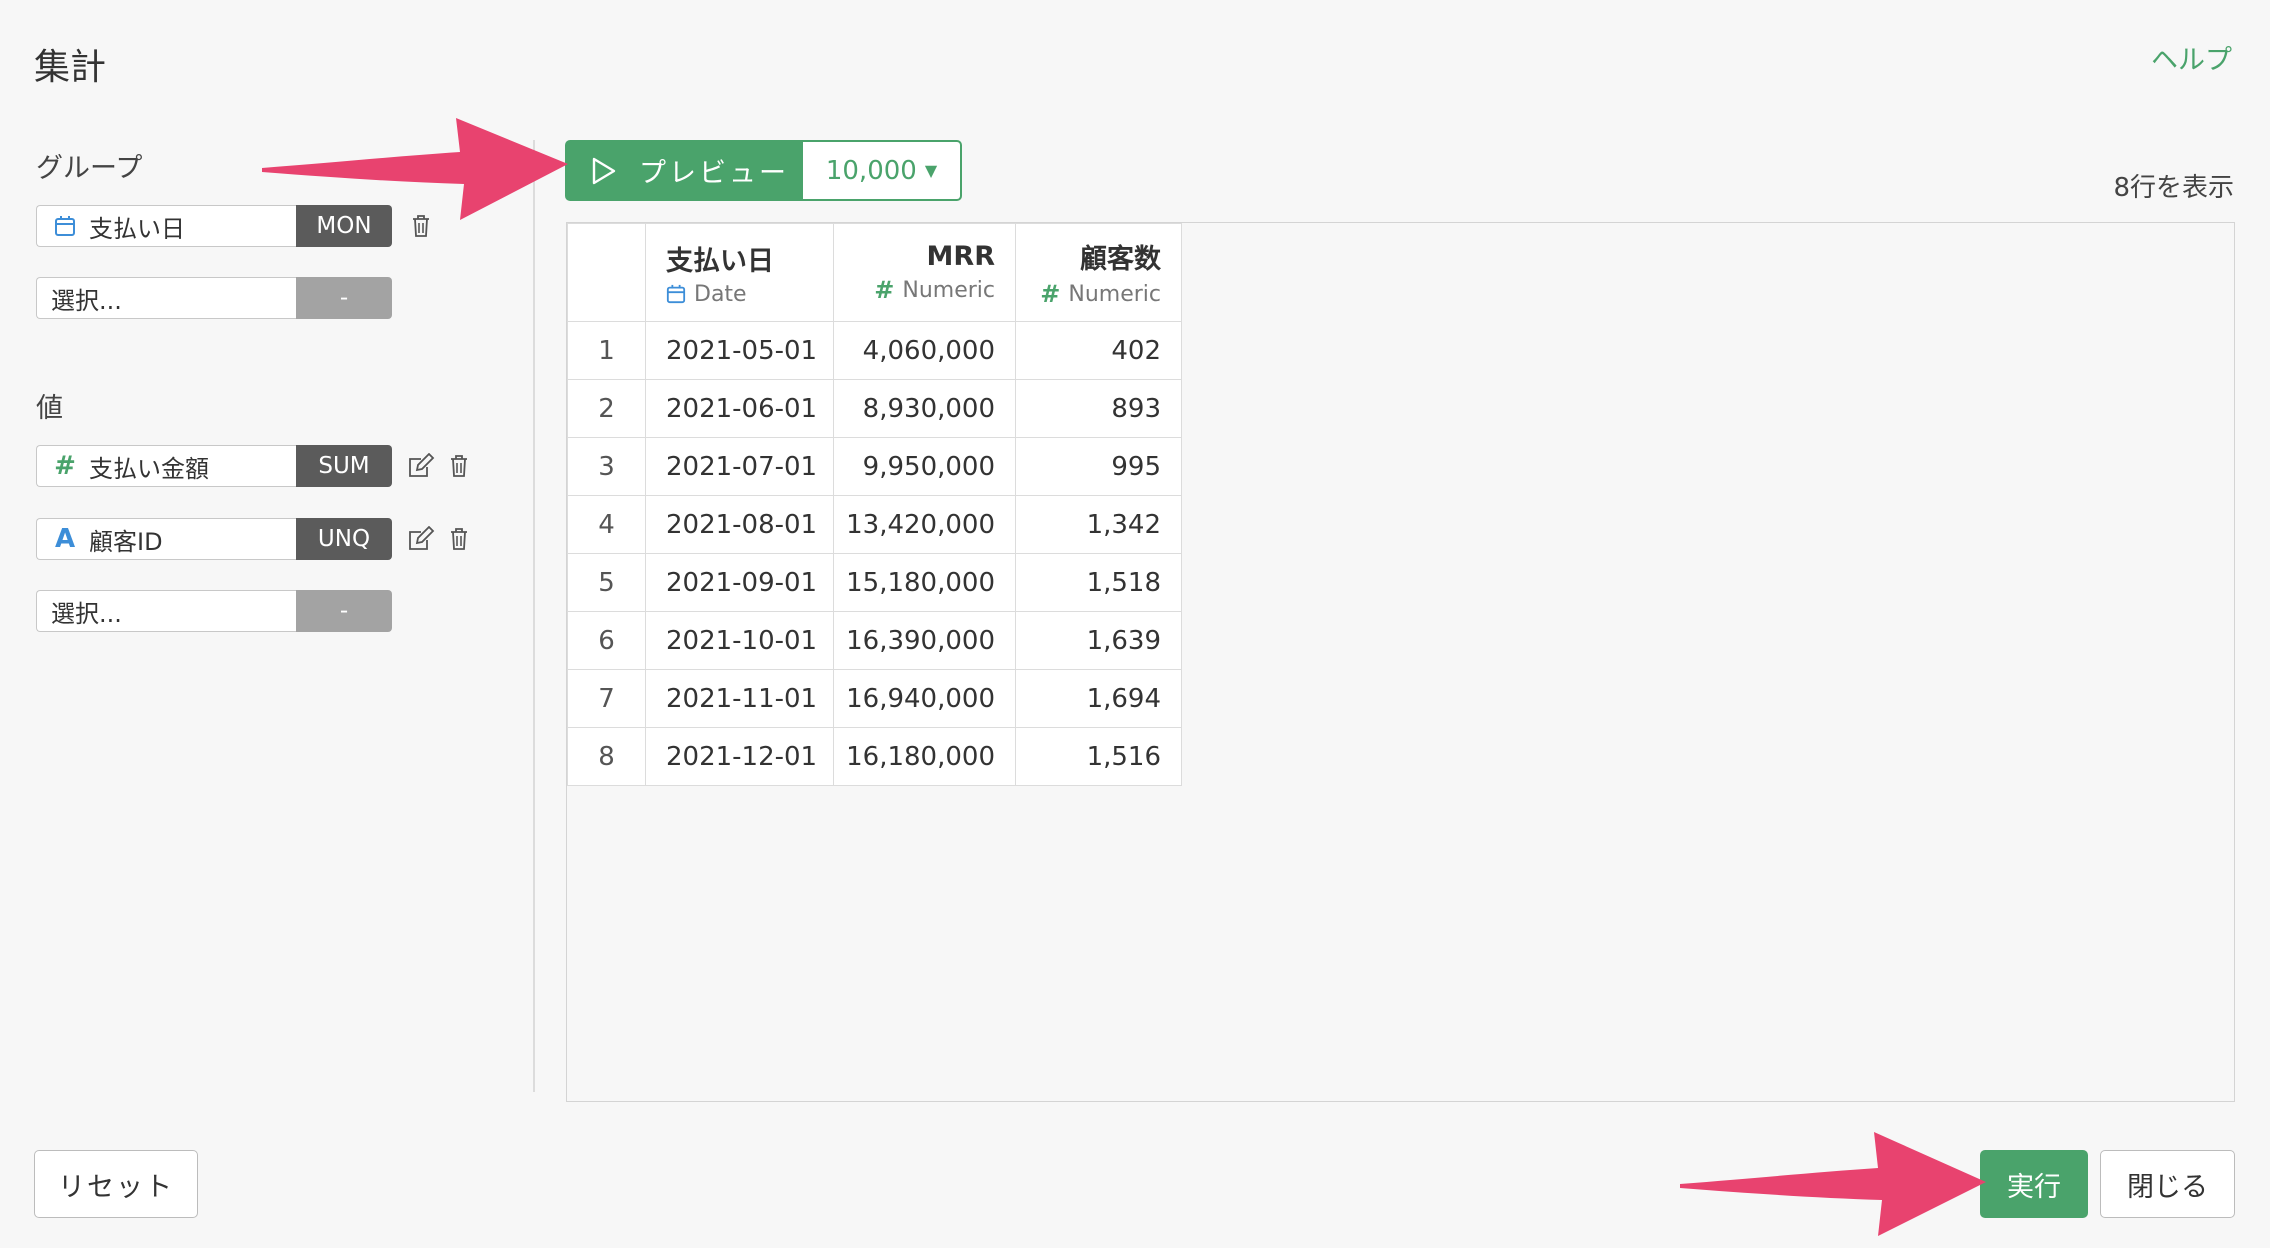  I want to click on table-cell: 16,180,000, so click(924, 756).